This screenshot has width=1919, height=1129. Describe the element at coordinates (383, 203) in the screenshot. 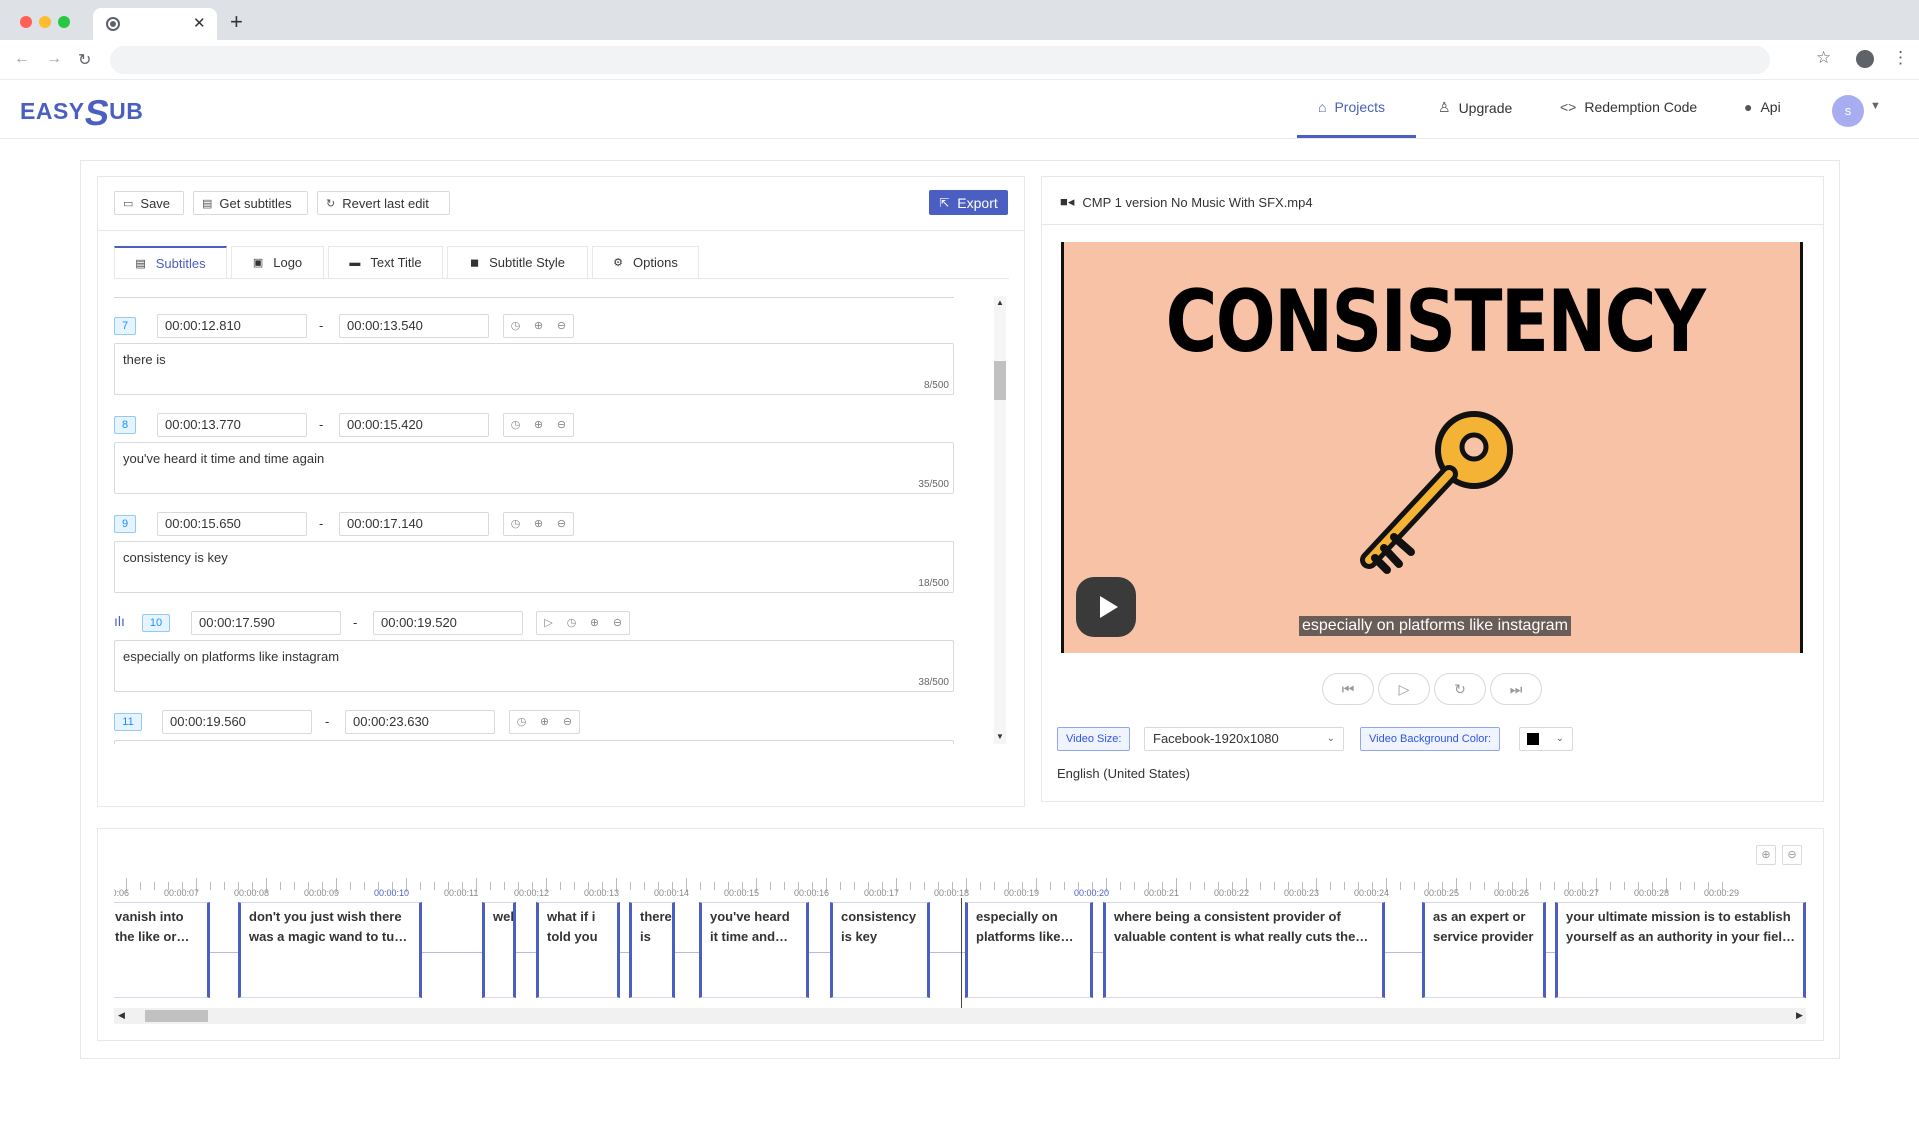

I see `revert-last-edit-button: ↻Revert last edit` at that location.